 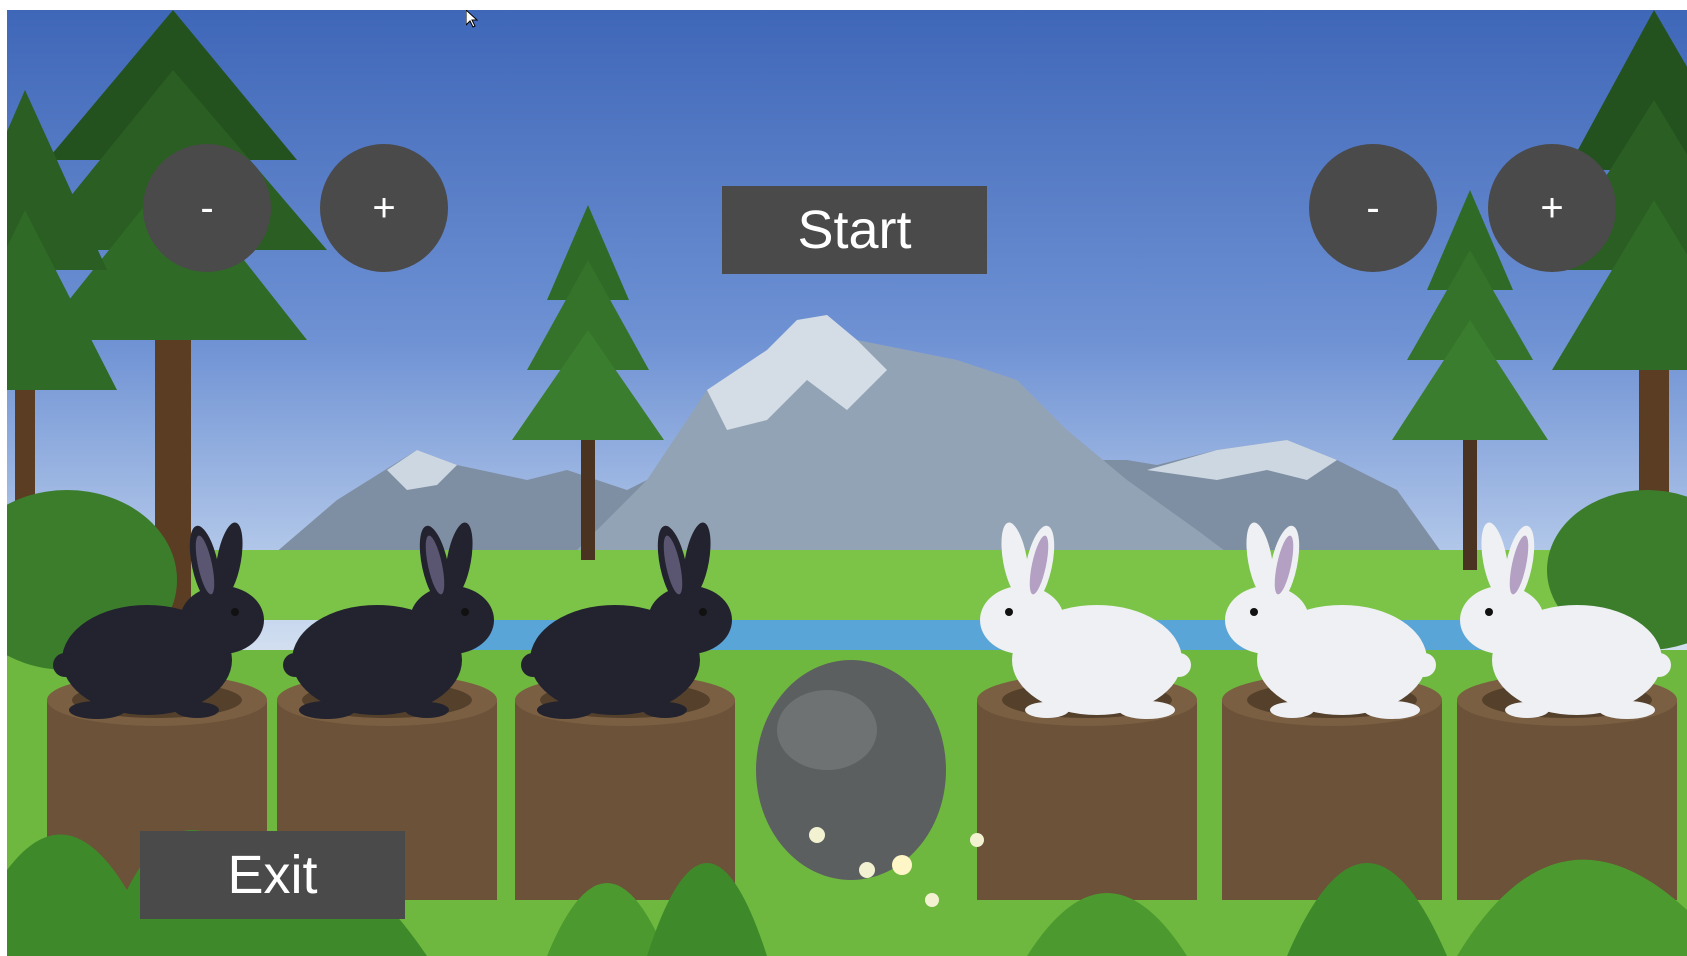 I want to click on mouse-cursor-icon, so click(x=472, y=19).